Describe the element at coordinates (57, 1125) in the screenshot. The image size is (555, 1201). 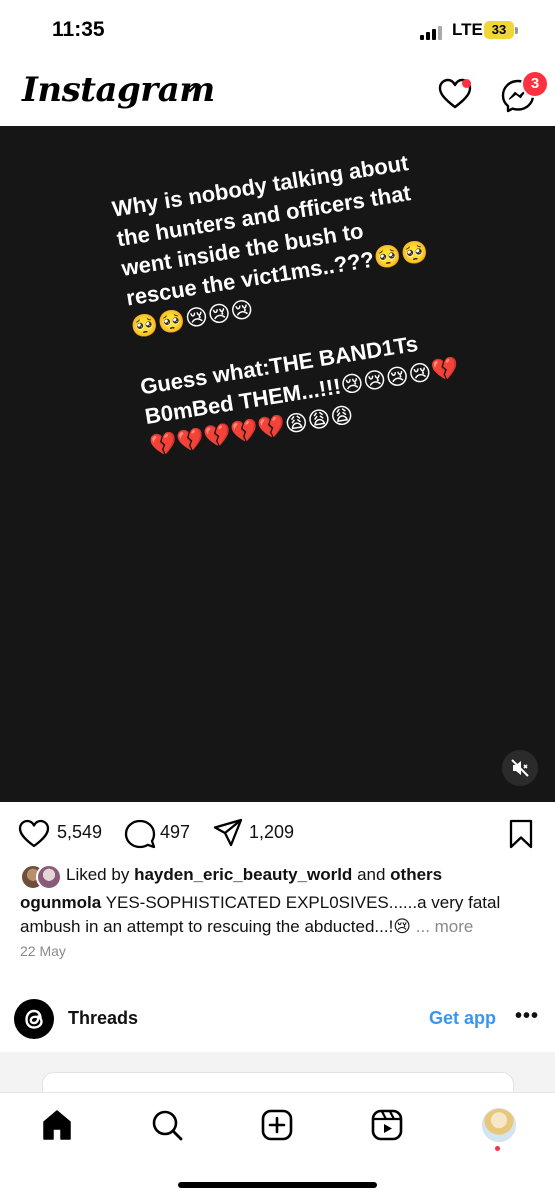
I see `home-icon` at that location.